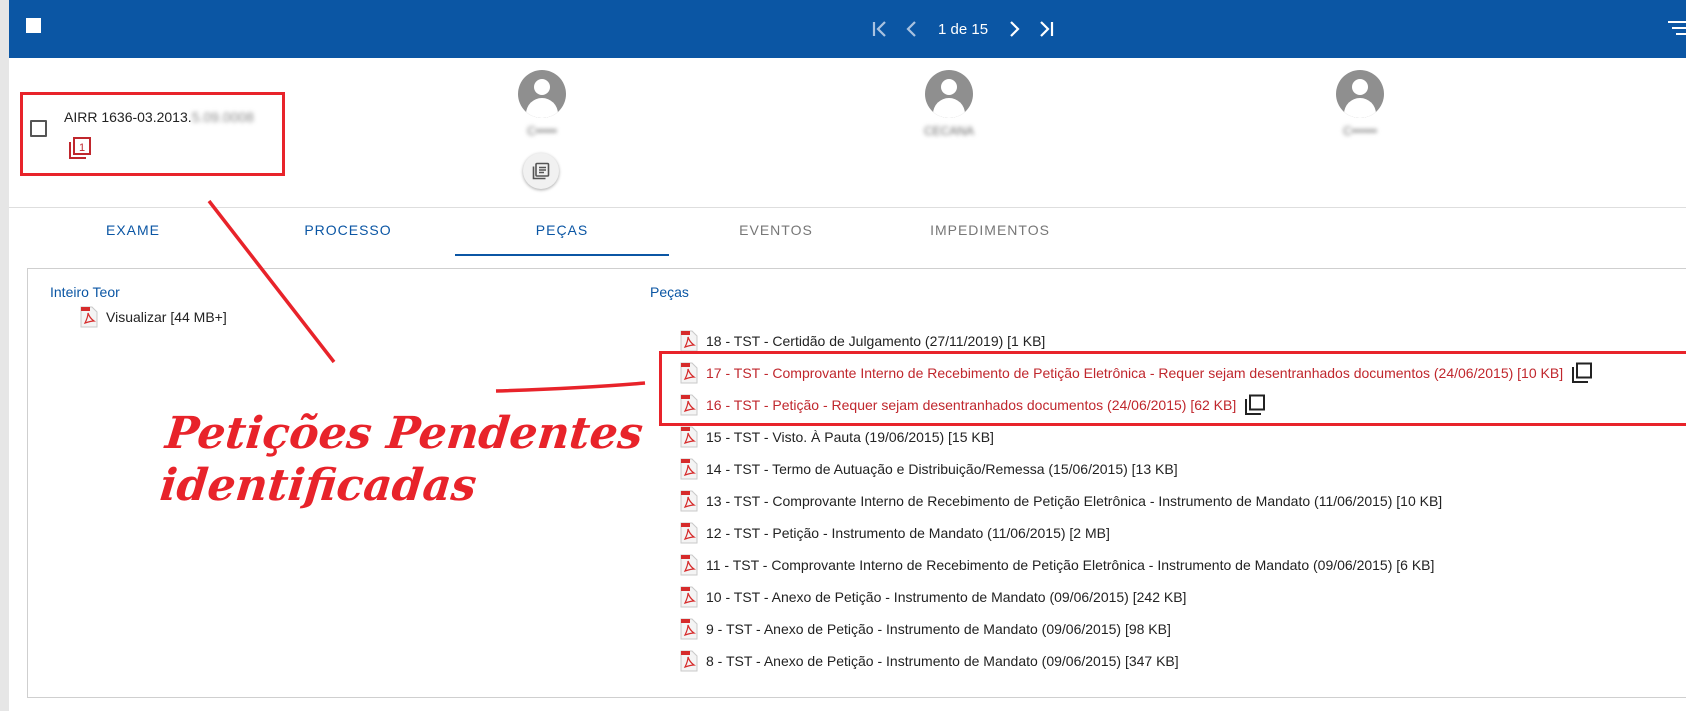 The image size is (1686, 711). I want to click on top-toolbar: 1 de 15, so click(847, 29).